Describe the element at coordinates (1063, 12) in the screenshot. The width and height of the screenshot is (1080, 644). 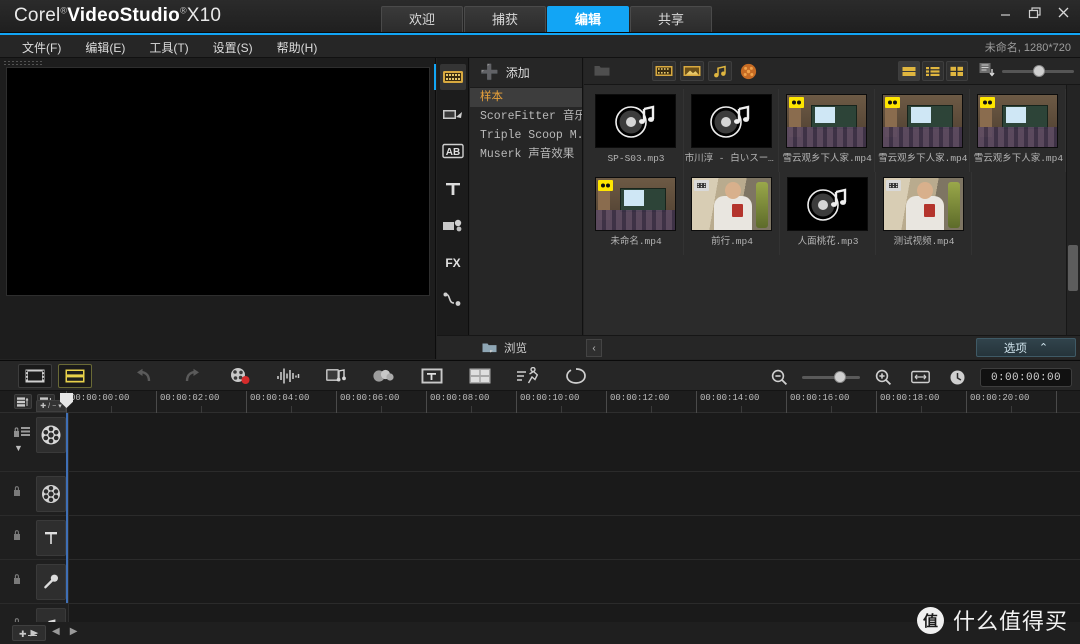
I see `close-button` at that location.